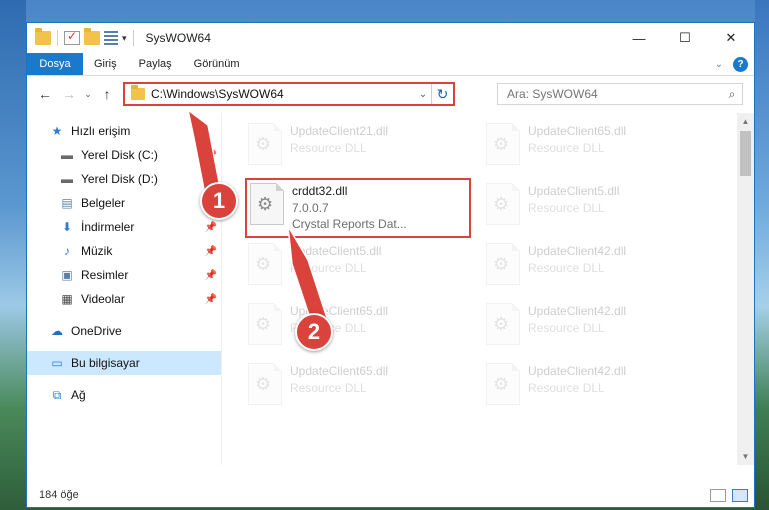  What do you see at coordinates (124, 38) in the screenshot?
I see `customize-toolbar-icon: ▾` at bounding box center [124, 38].